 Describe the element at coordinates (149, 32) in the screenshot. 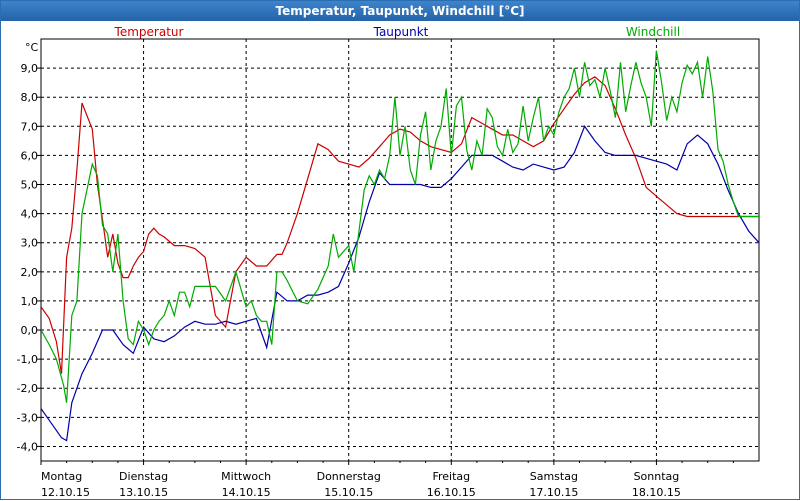

I see `legend-label-temperatur: Temperatur` at that location.